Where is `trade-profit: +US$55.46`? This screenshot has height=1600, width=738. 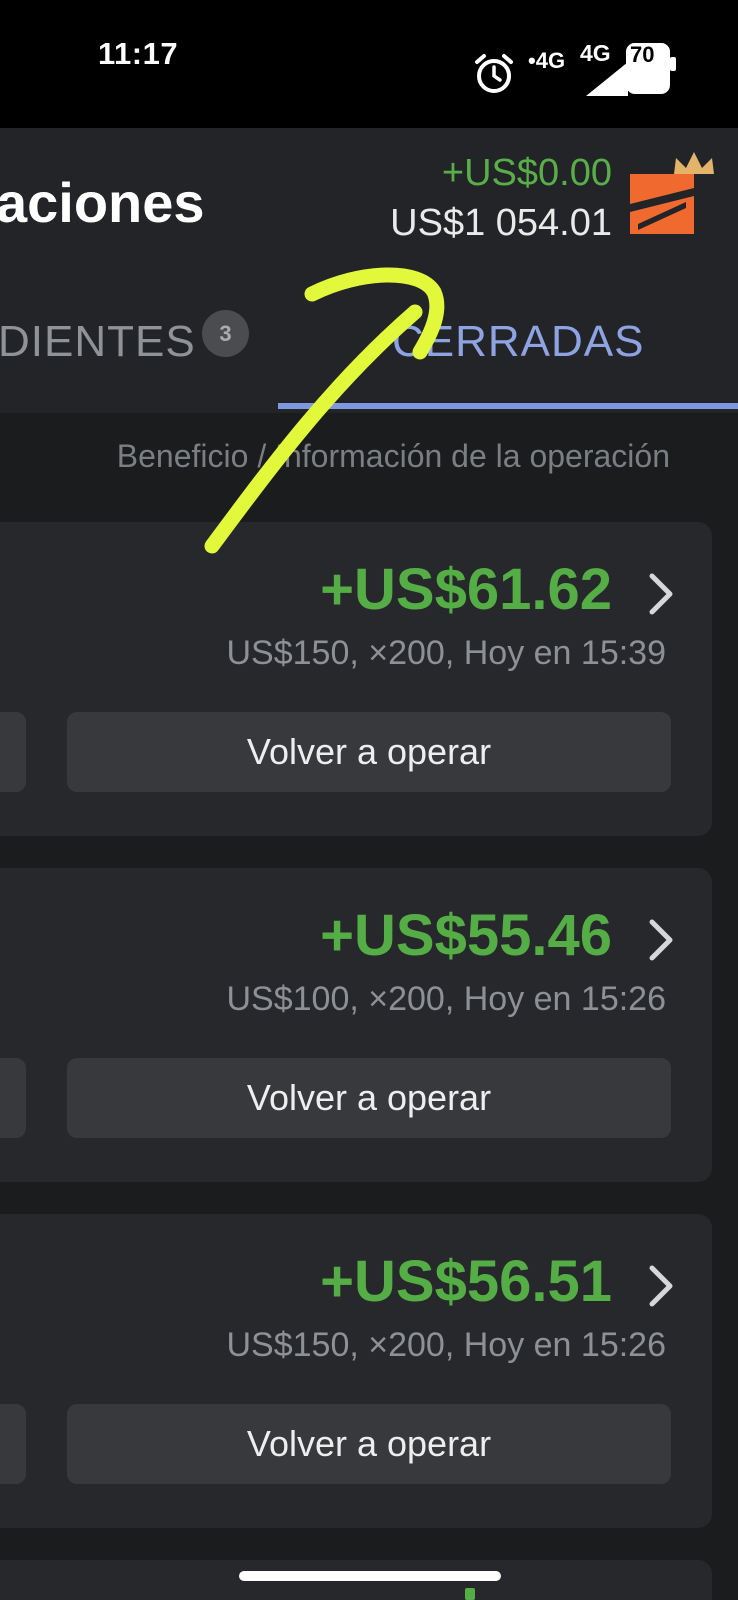
trade-profit: +US$55.46 is located at coordinates (466, 935).